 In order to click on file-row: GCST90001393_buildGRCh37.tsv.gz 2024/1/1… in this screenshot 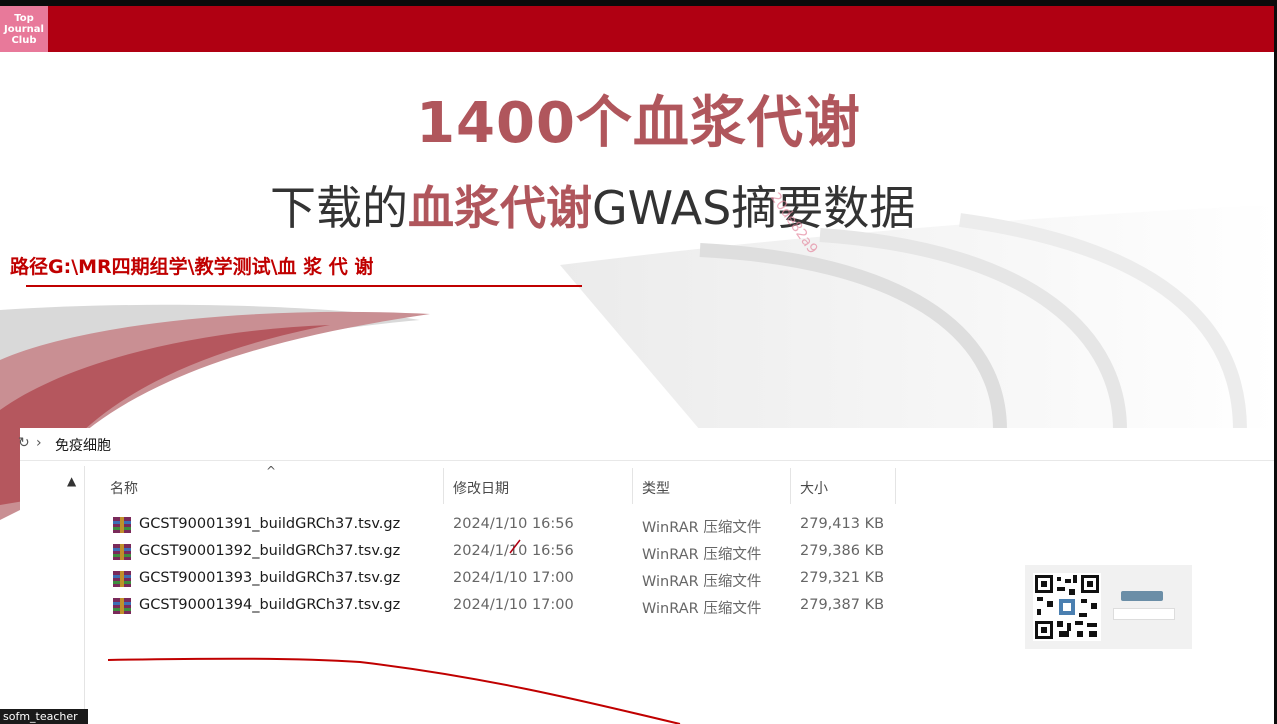, I will do `click(510, 580)`.